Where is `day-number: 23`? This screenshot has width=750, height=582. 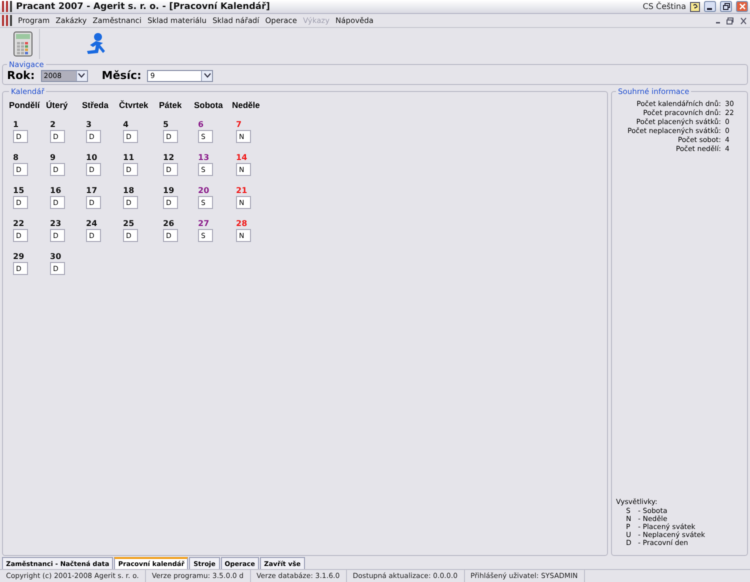 day-number: 23 is located at coordinates (56, 223).